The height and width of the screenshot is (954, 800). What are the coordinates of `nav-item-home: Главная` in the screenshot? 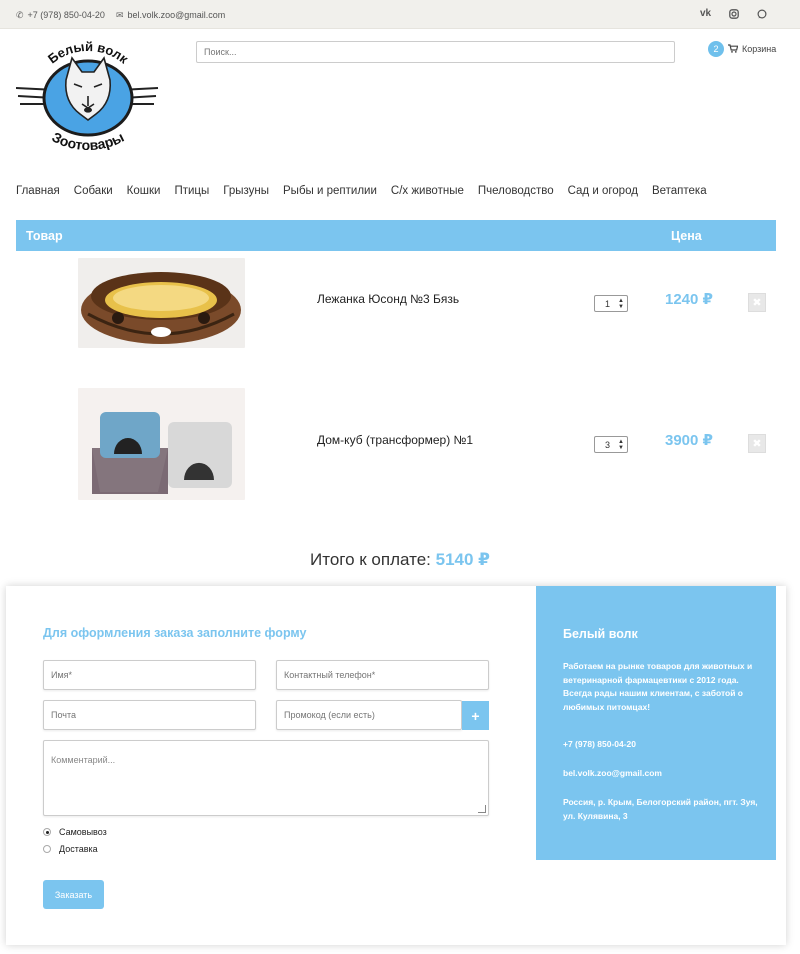 It's located at (38, 191).